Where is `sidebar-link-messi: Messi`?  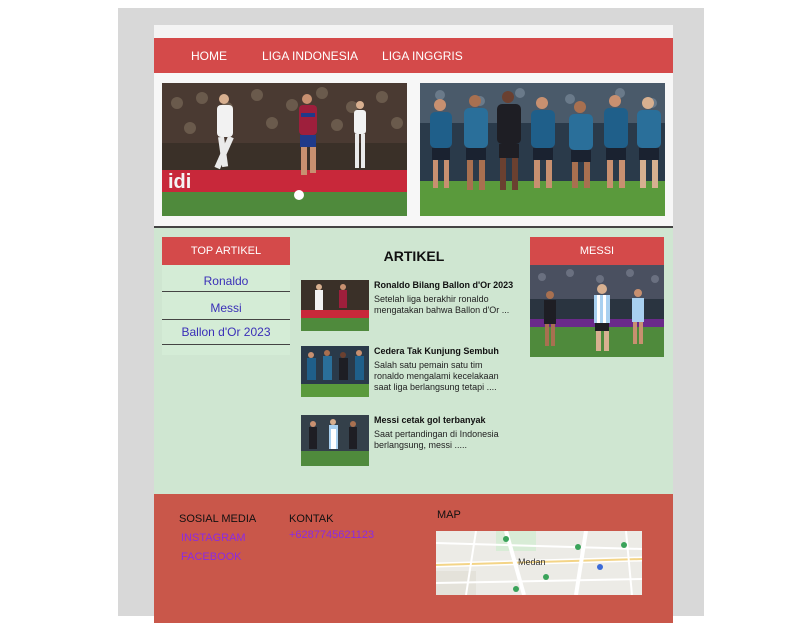 sidebar-link-messi: Messi is located at coordinates (226, 308).